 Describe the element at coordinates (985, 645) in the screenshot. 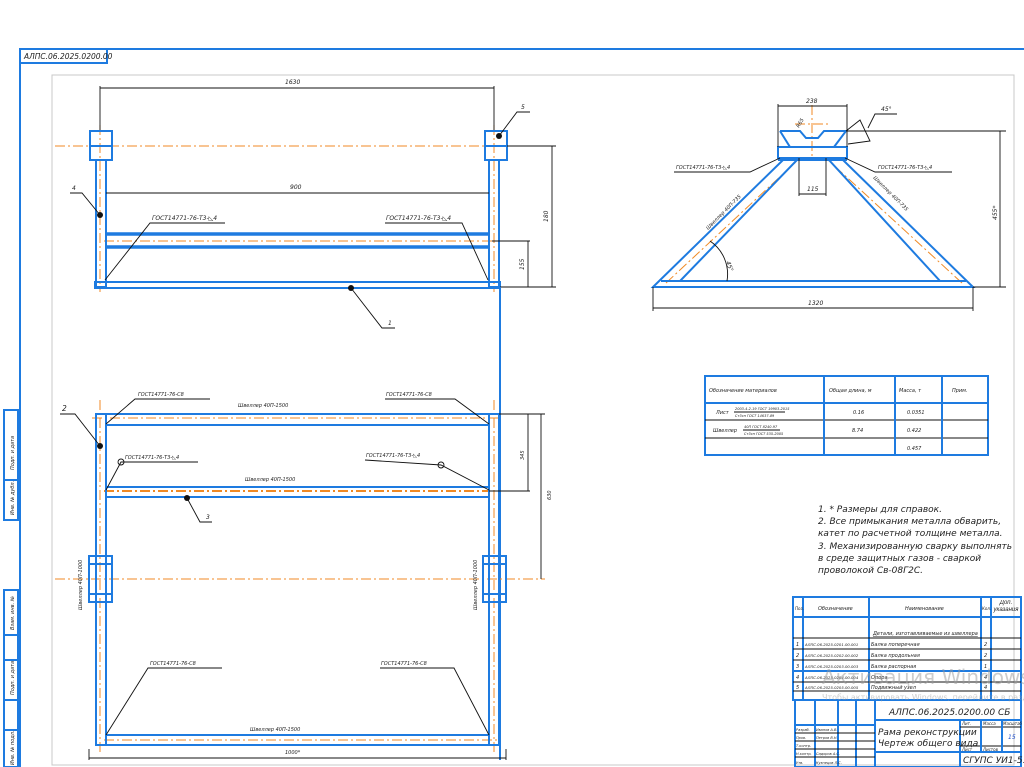

I see `spec-table-rows-0-qty: 2` at that location.